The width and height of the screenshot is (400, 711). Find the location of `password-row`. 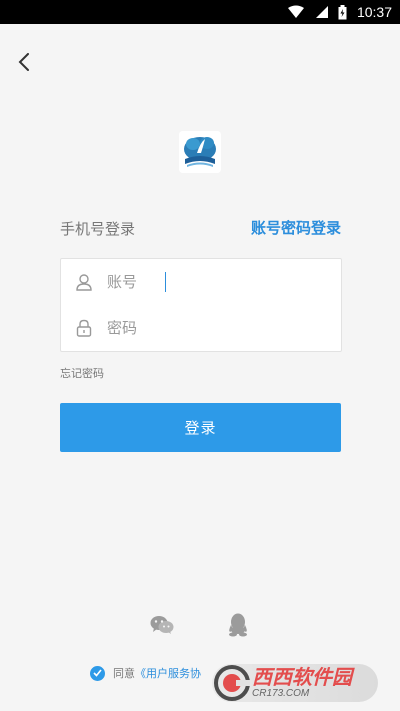

password-row is located at coordinates (201, 328).